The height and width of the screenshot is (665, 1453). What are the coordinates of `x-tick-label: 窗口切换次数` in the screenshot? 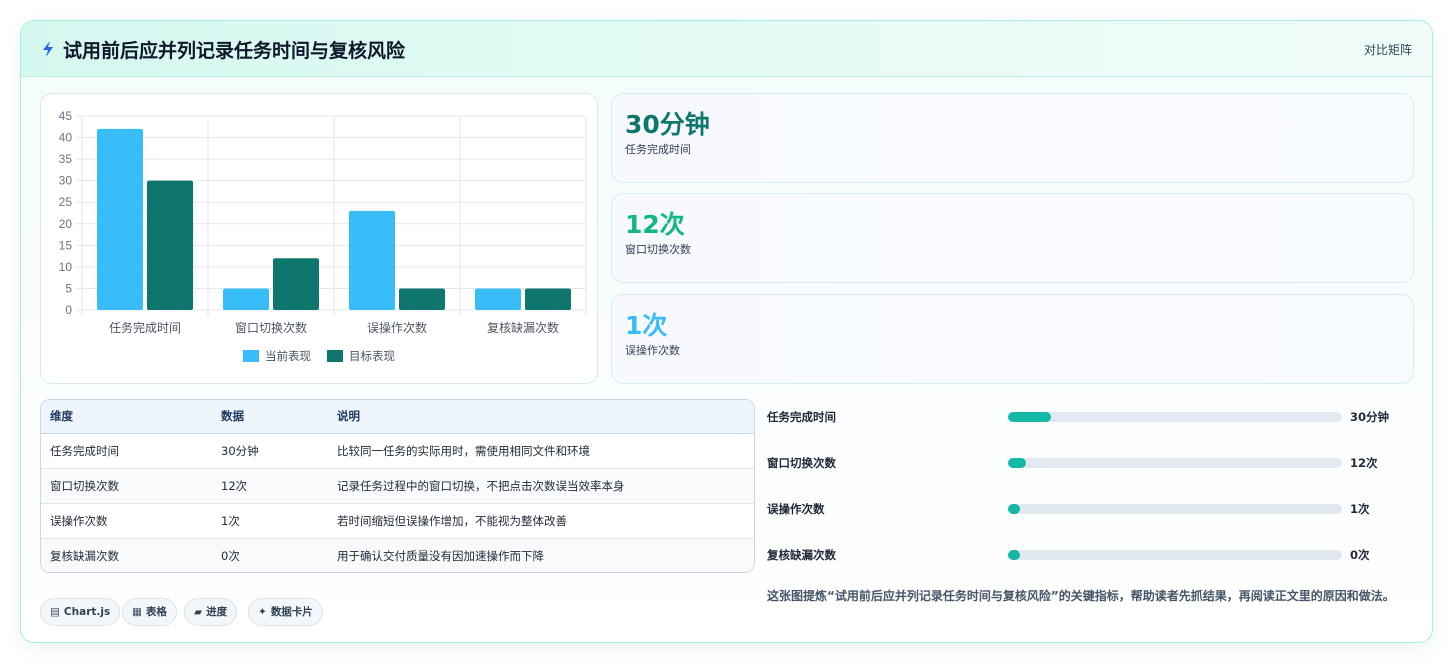 It's located at (271, 327).